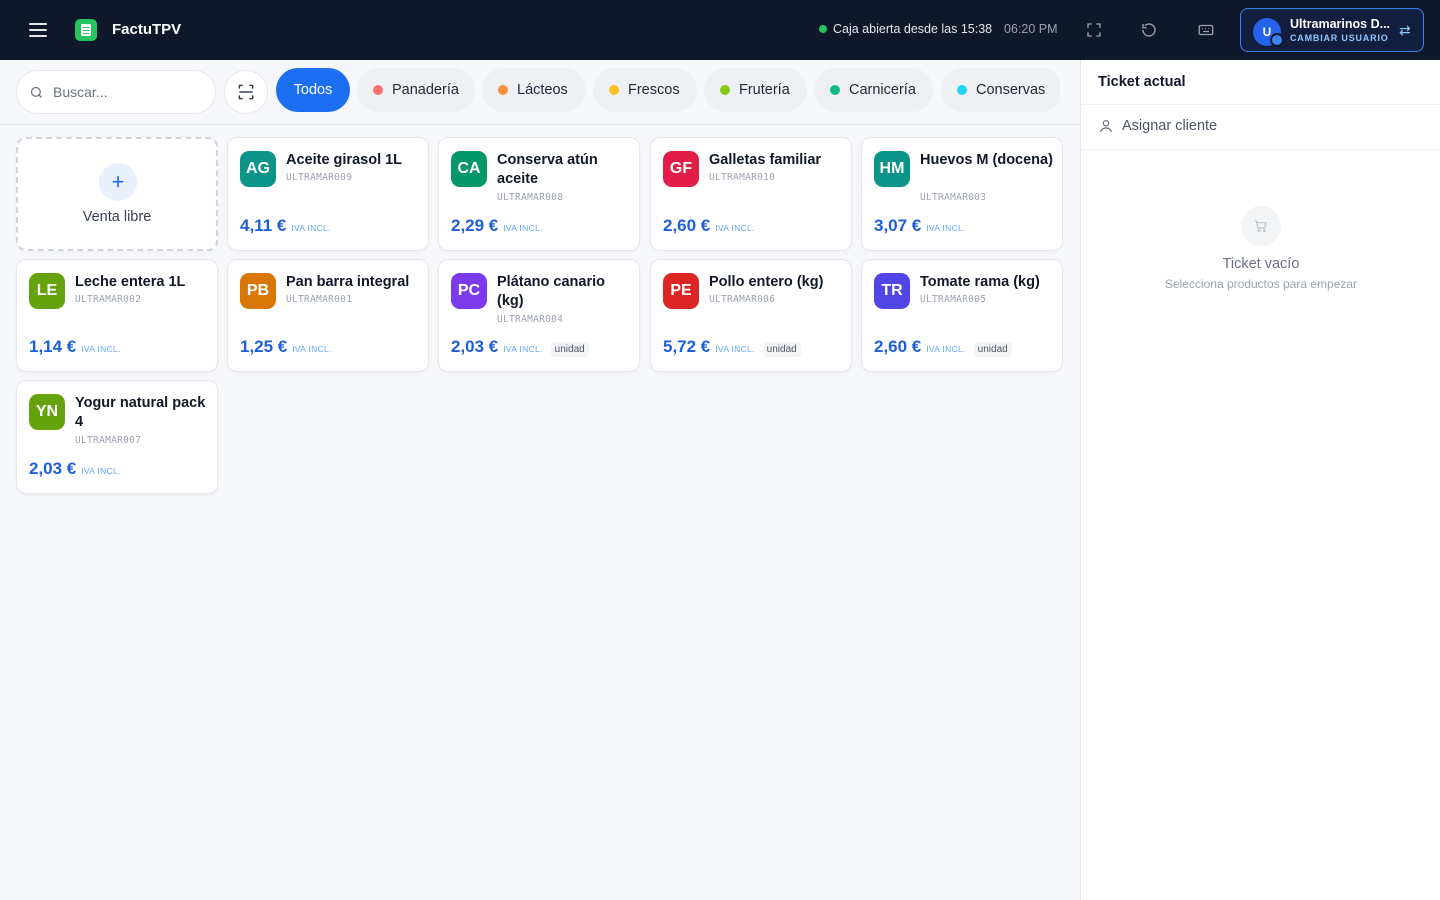  I want to click on toolbar-divider, so click(540, 124).